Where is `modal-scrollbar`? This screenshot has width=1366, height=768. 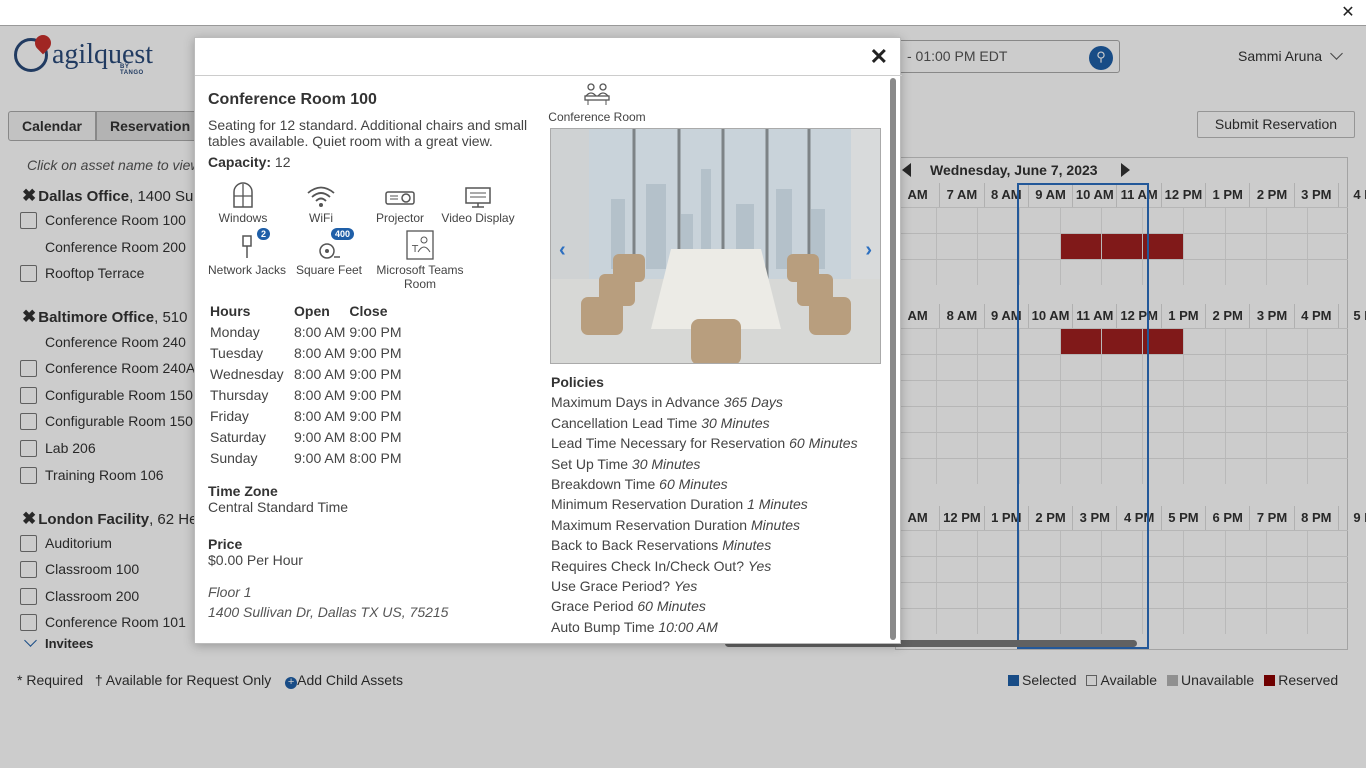 modal-scrollbar is located at coordinates (893, 359).